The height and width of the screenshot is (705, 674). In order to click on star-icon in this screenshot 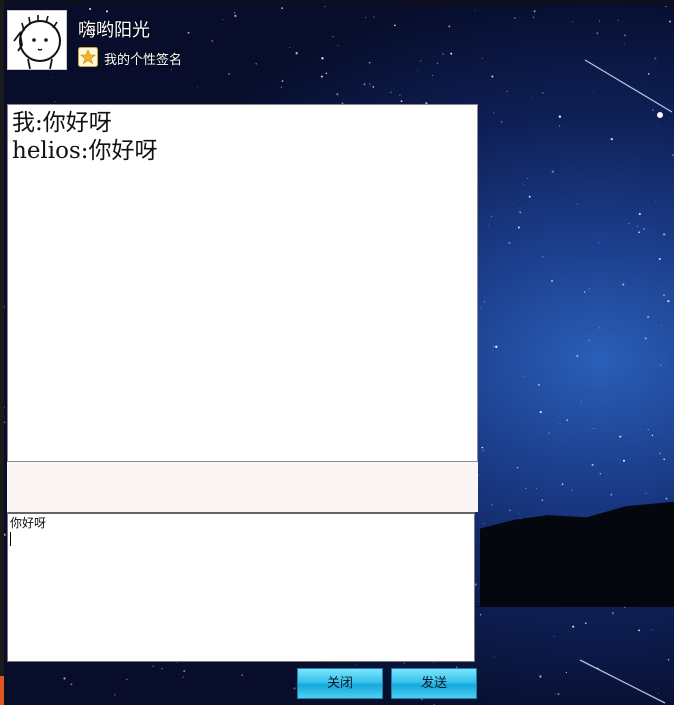, I will do `click(88, 57)`.